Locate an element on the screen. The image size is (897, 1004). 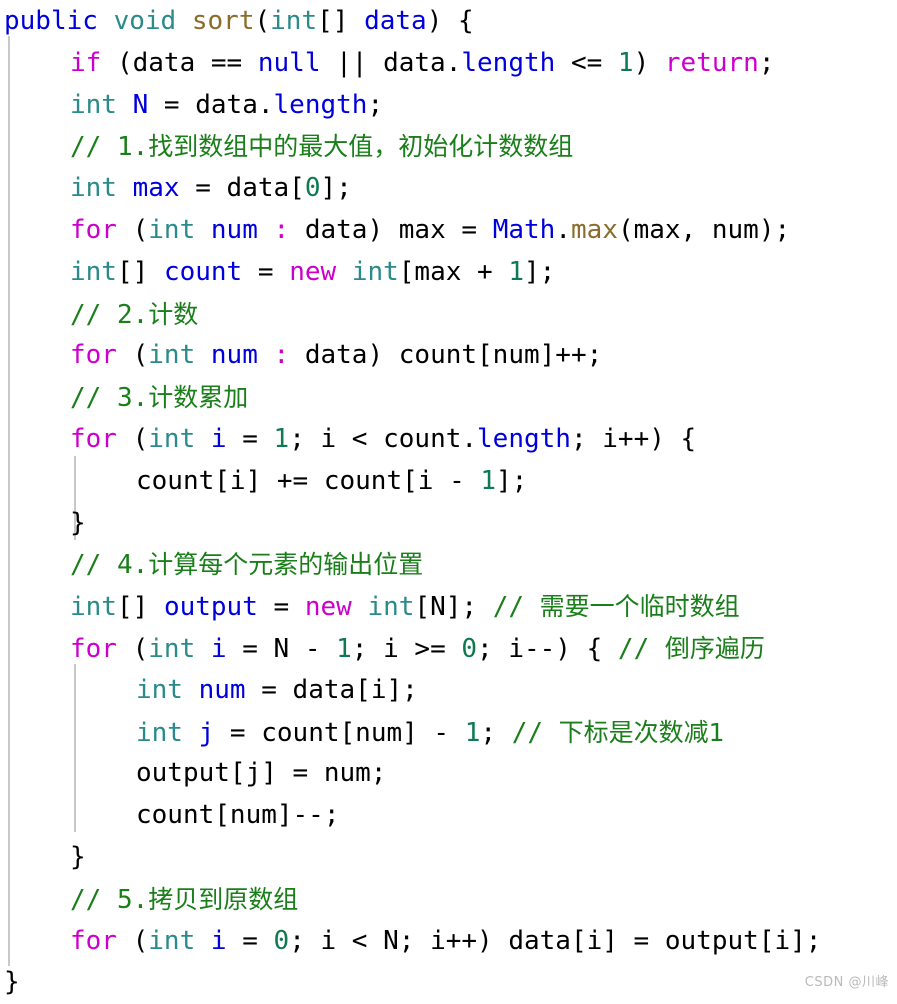
code-token-plain: data) max = is located at coordinates (391, 229).